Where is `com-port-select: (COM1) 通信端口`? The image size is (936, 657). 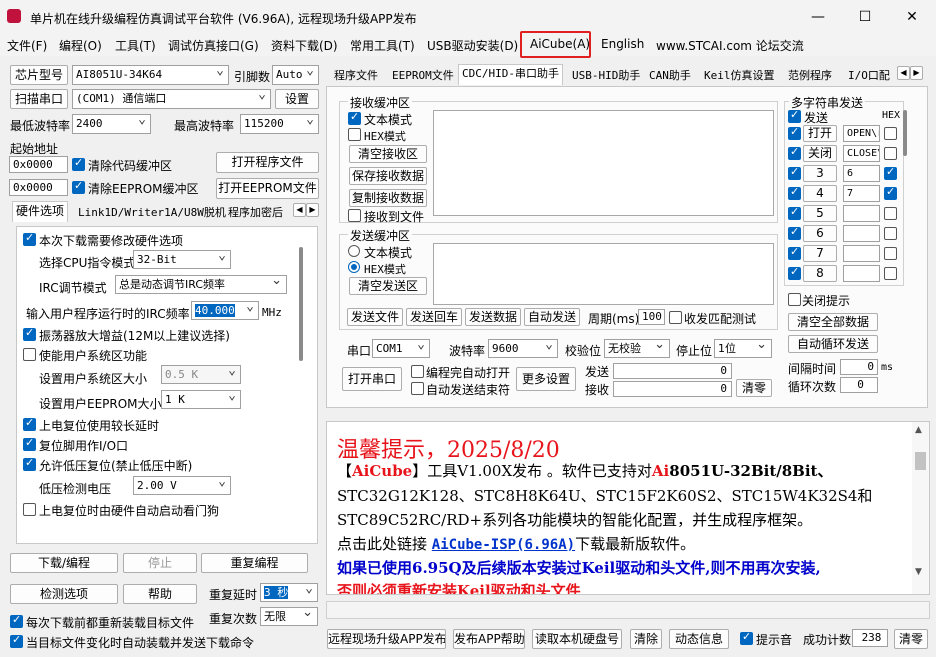 com-port-select: (COM1) 通信端口 is located at coordinates (171, 99).